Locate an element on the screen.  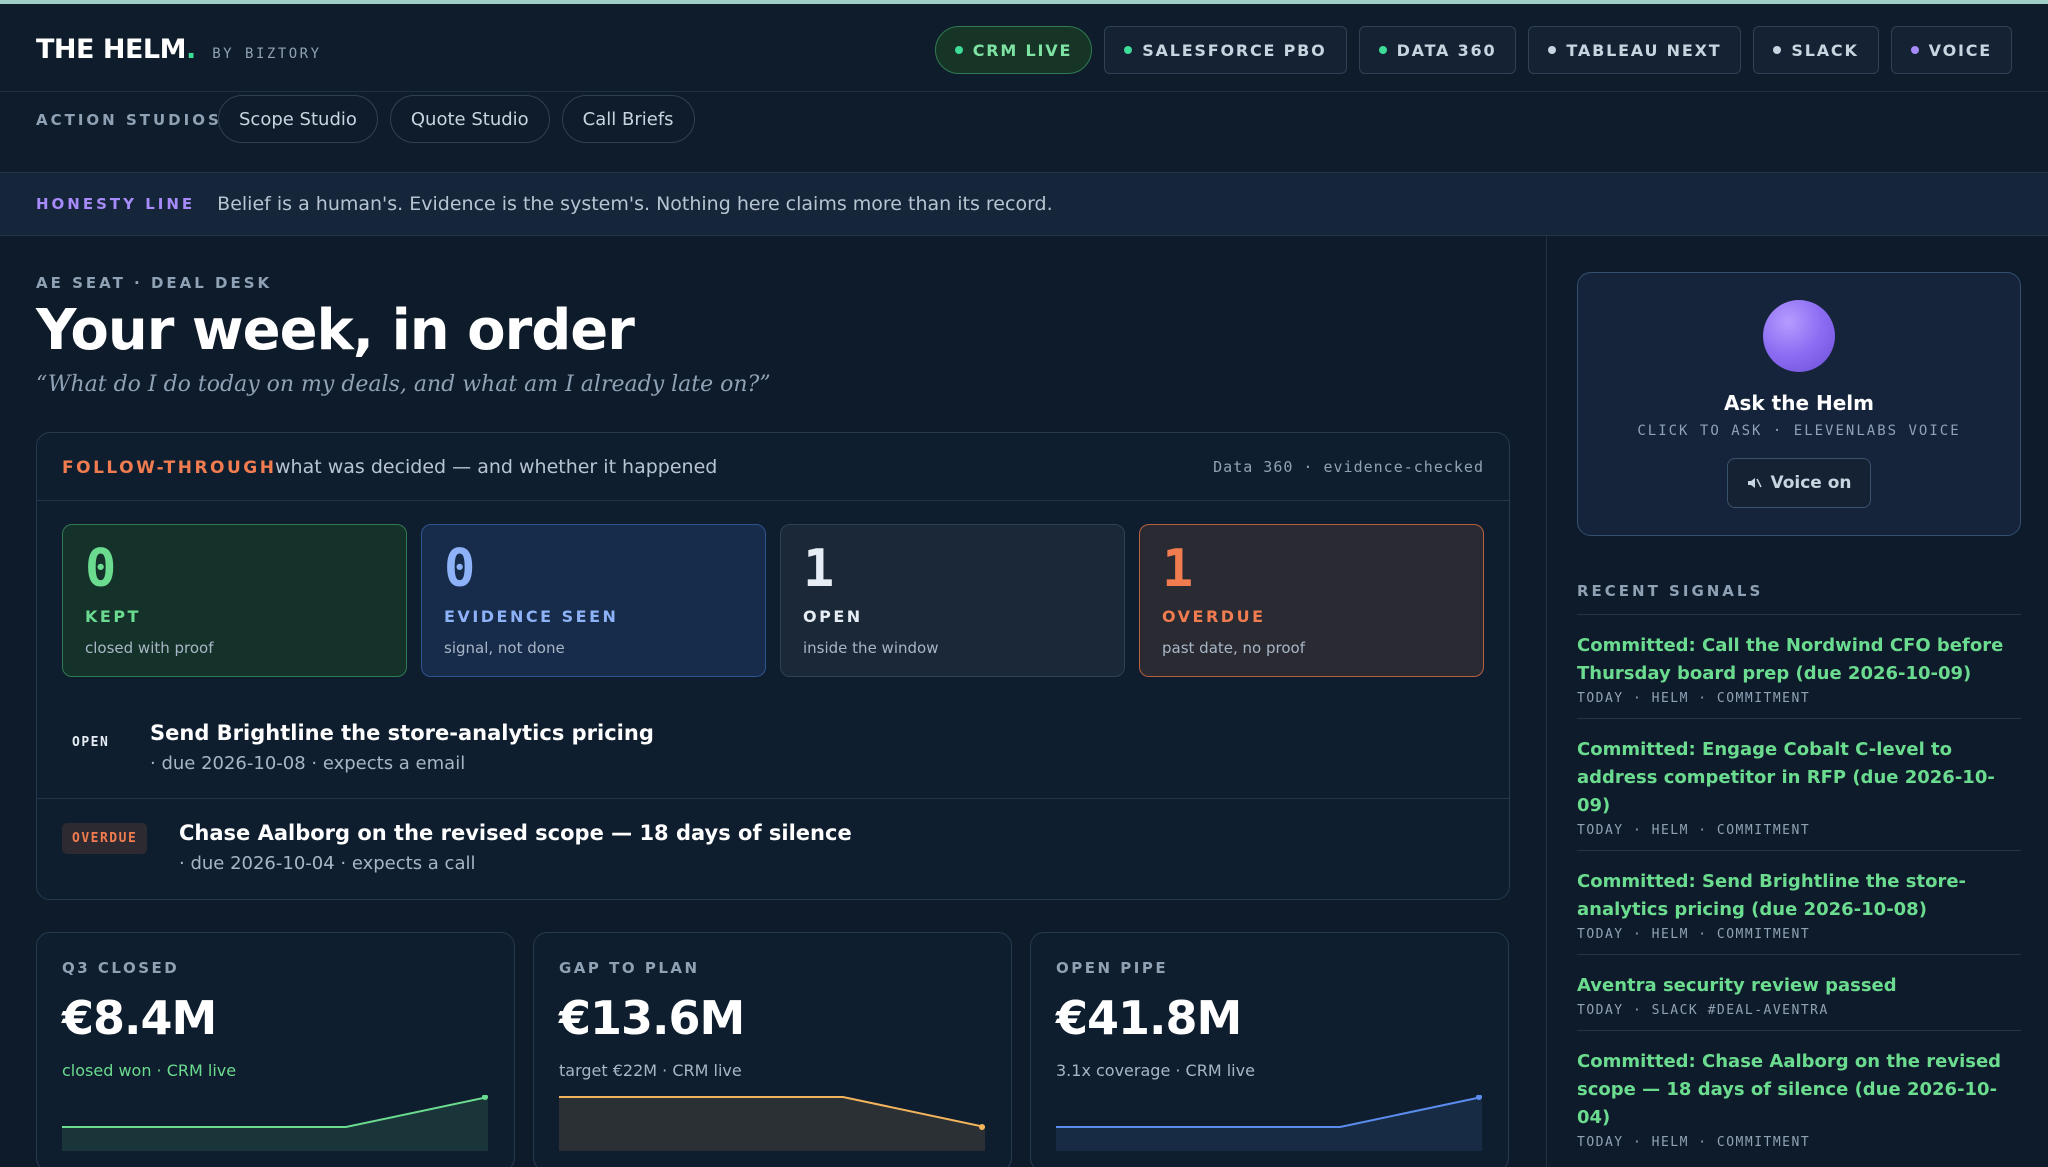
kpi-subtext: target €22M · CRM live is located at coordinates (650, 1070).